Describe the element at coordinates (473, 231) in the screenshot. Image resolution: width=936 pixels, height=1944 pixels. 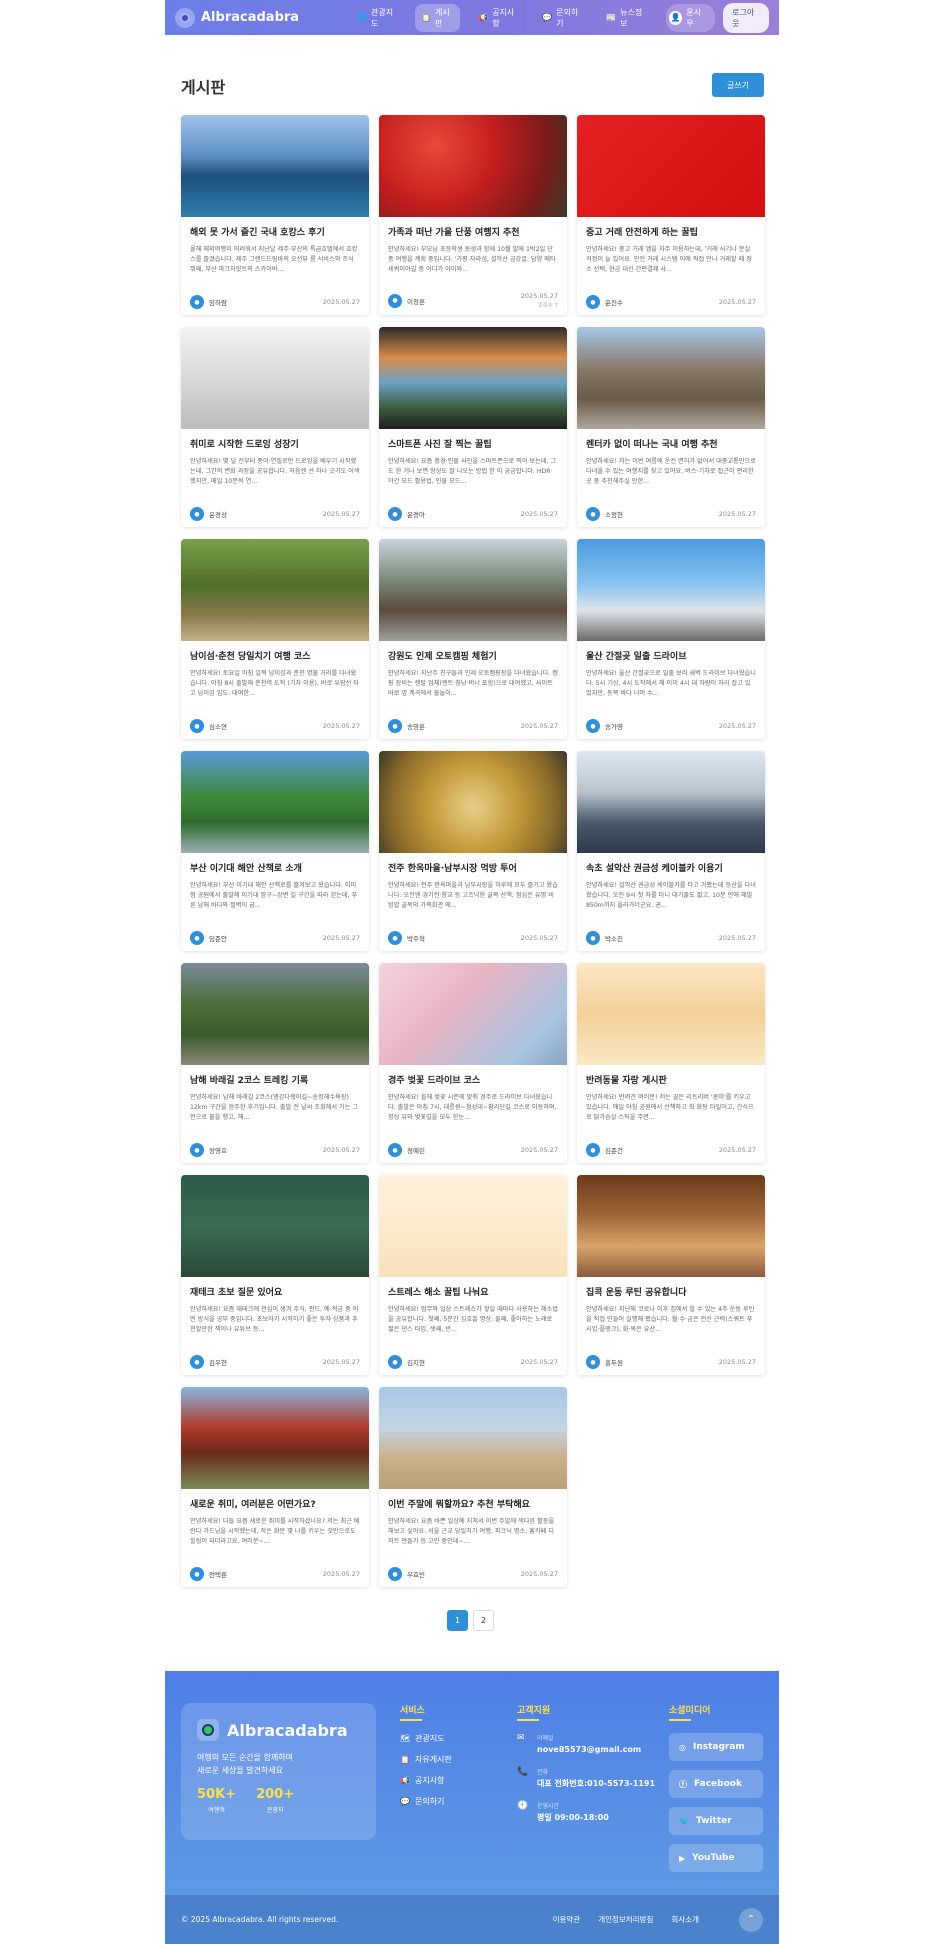
I see `post-title: 가족과 떠난 가을 단풍 여행지 추천` at that location.